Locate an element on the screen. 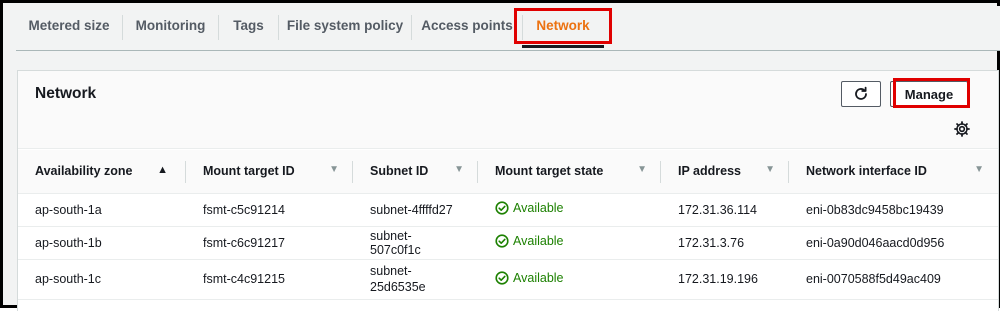 The image size is (1000, 311). column-header-network-interface-id: Network interface ID ▼ is located at coordinates (893, 172).